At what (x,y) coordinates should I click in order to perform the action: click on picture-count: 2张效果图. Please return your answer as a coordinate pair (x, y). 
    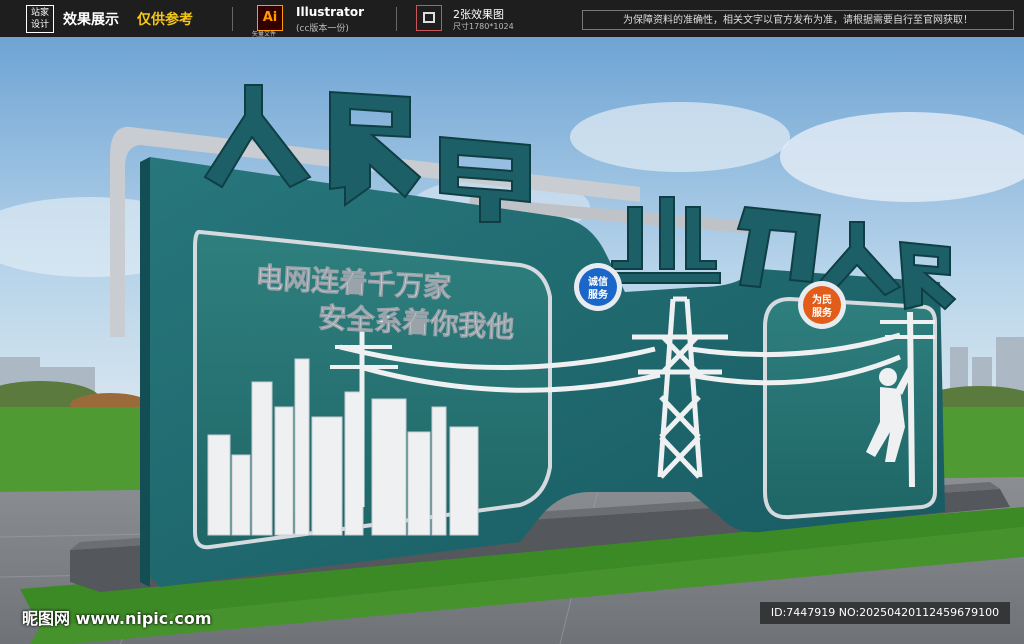
    Looking at the image, I should click on (478, 14).